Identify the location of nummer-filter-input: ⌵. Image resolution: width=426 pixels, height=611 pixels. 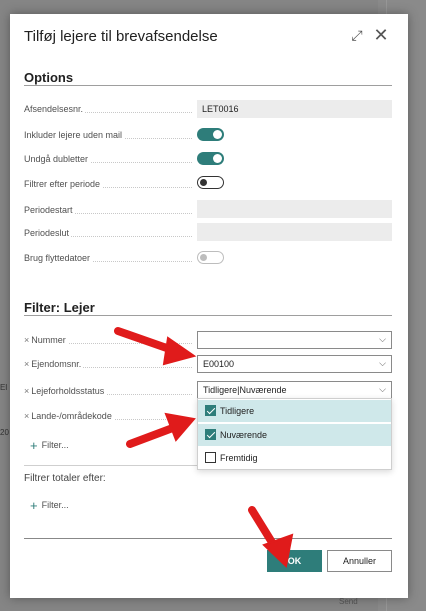
(294, 340).